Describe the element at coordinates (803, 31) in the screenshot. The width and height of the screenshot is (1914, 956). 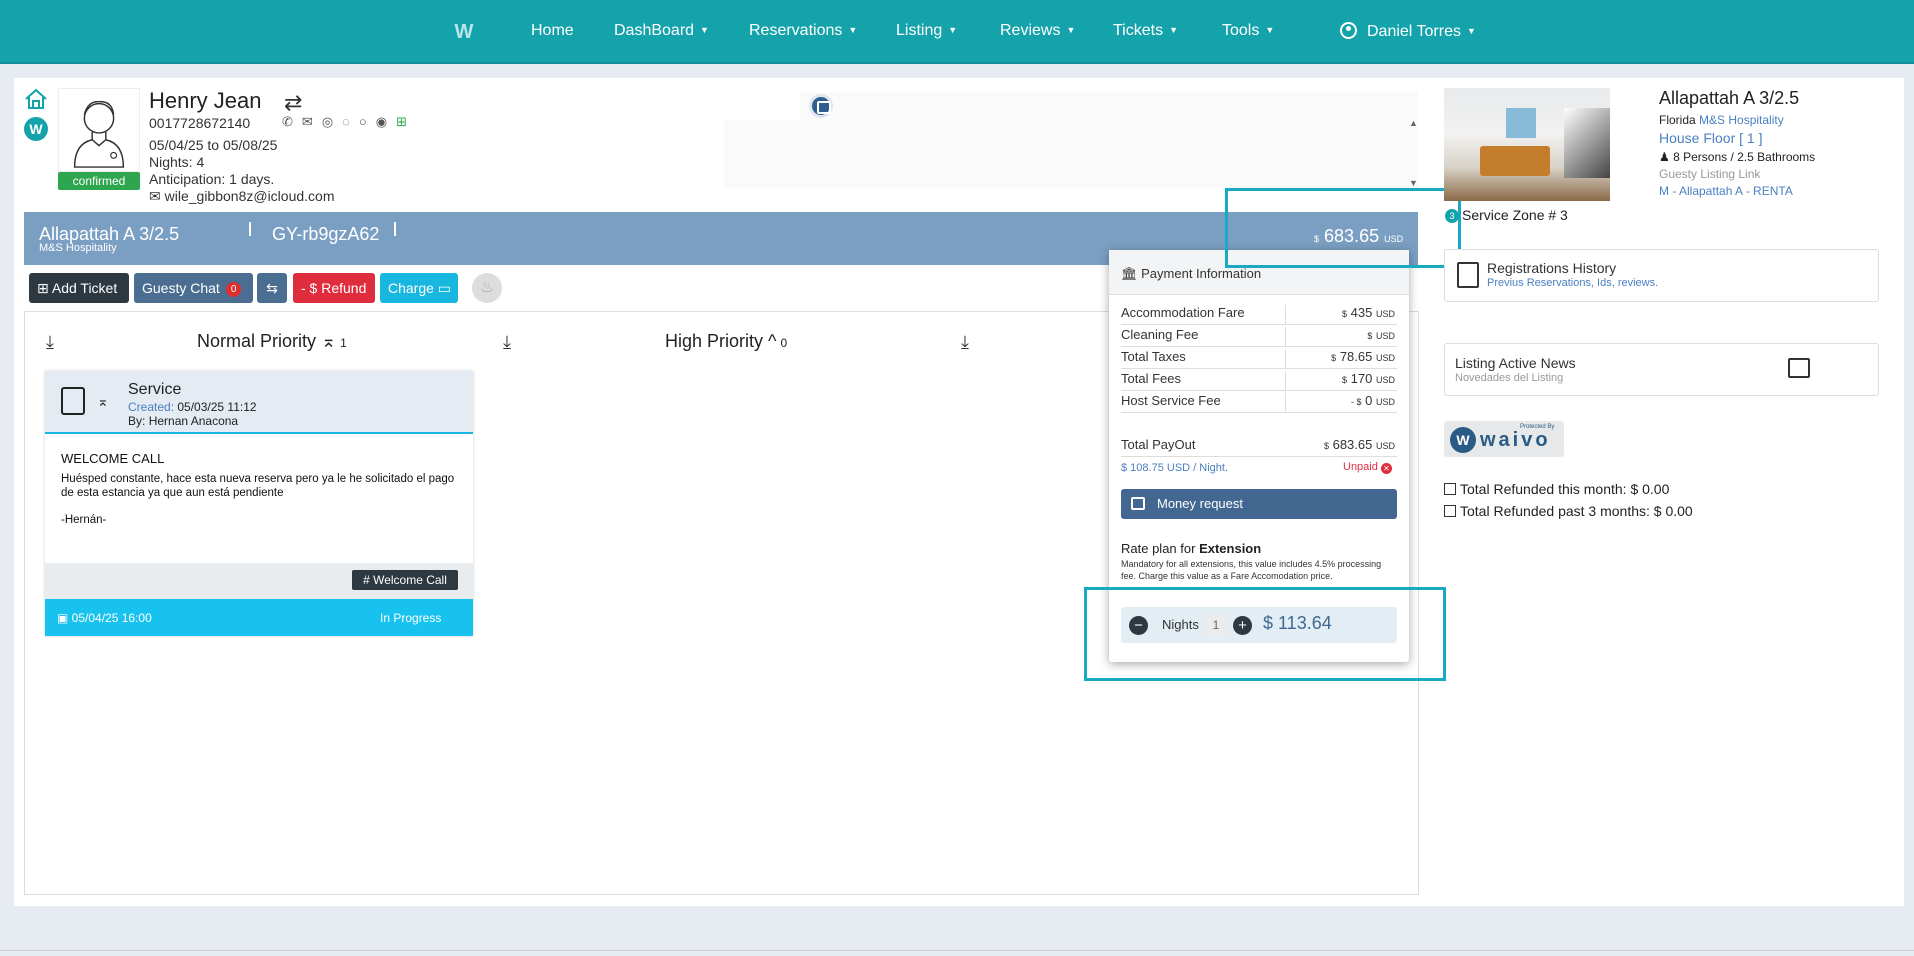
I see `nav-reservations: Reservations ▼` at that location.